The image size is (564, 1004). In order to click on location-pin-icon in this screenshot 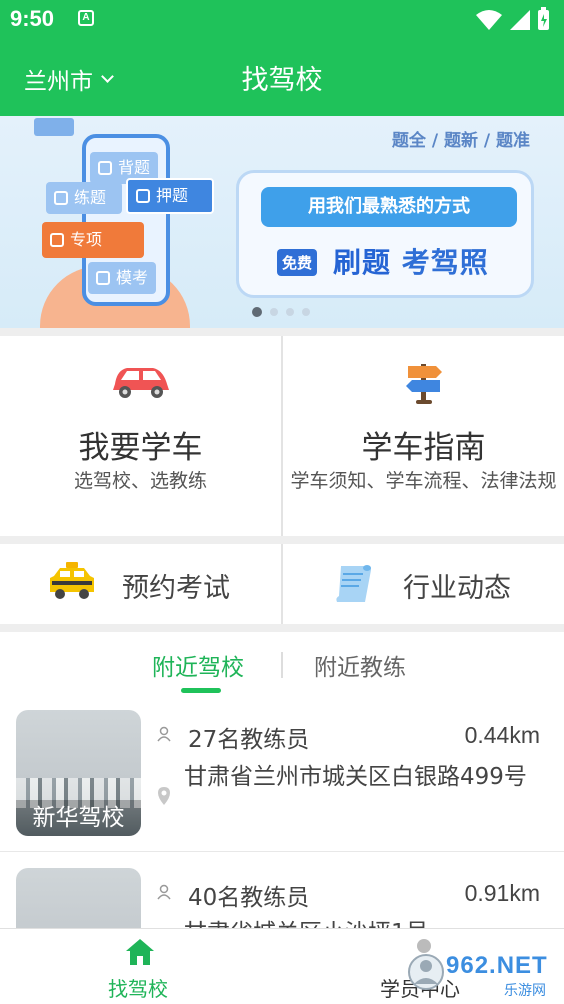, I will do `click(164, 796)`.